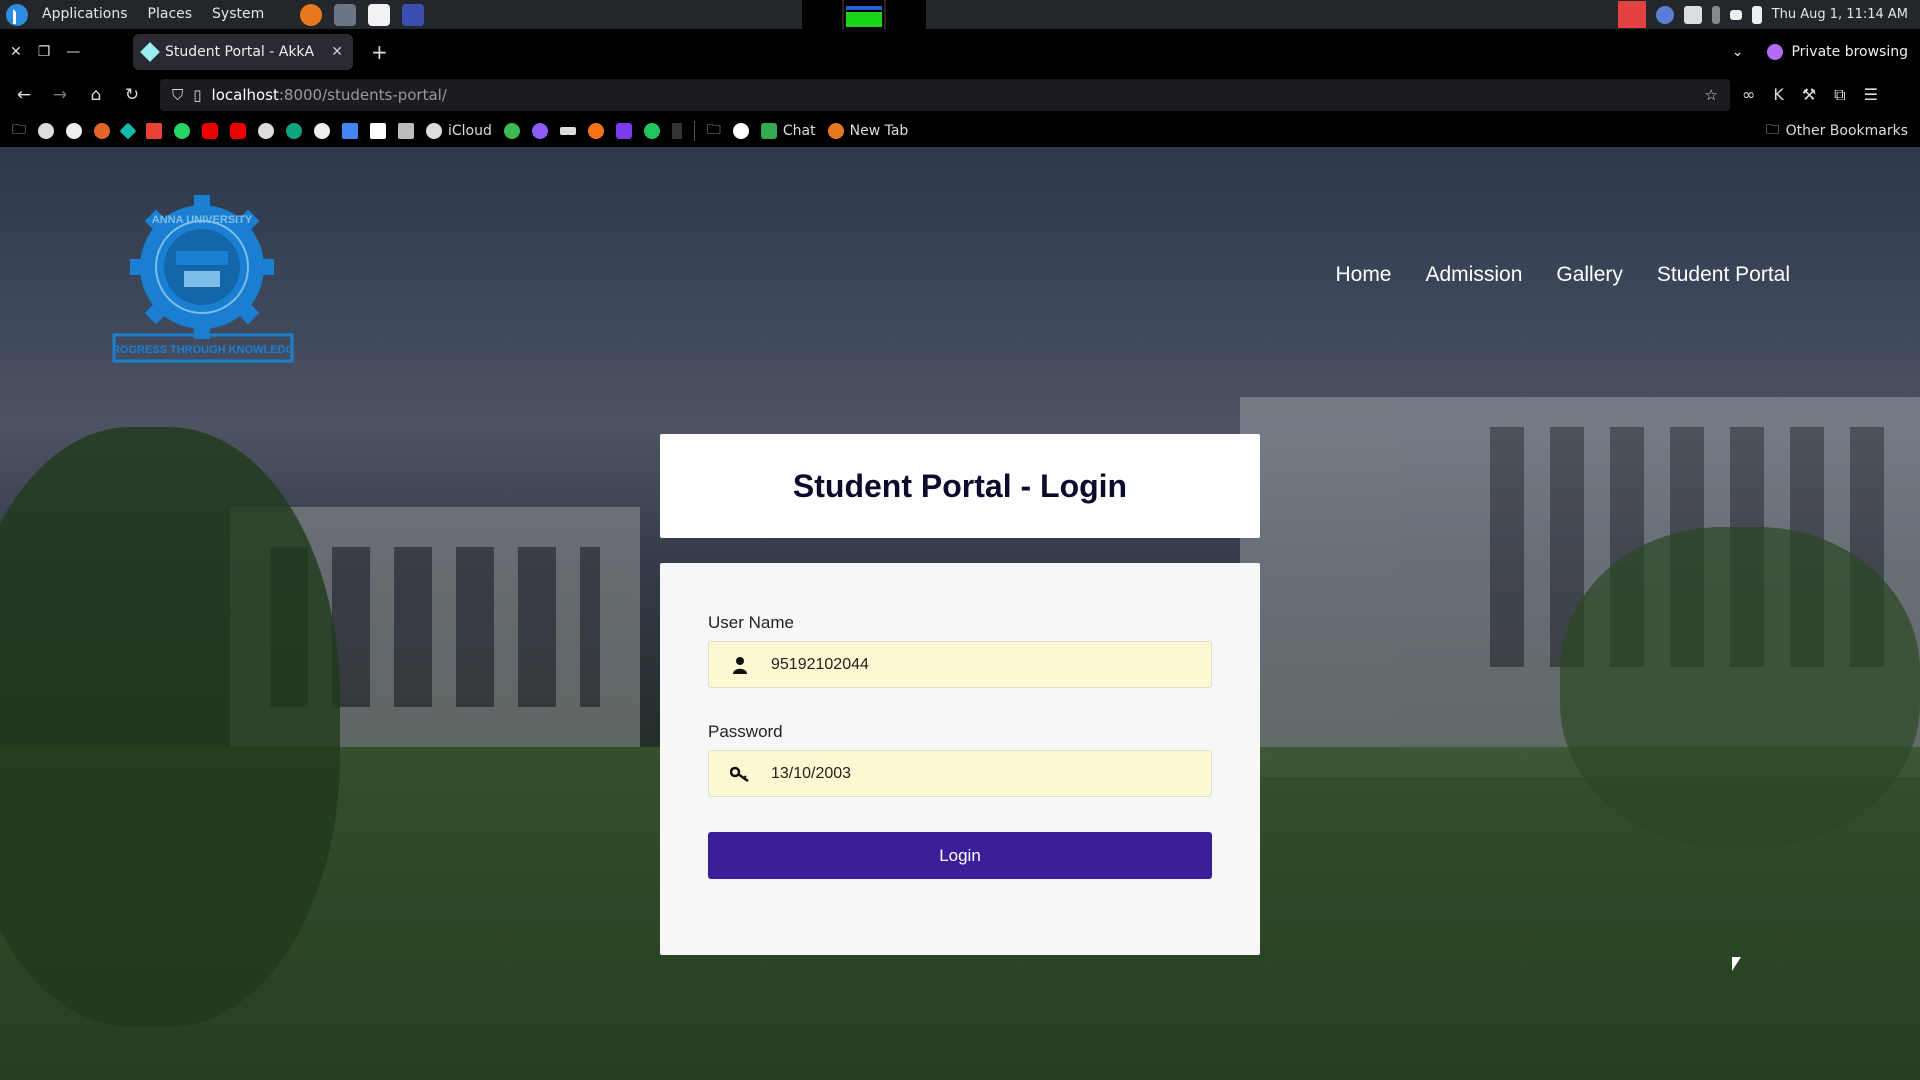 The height and width of the screenshot is (1080, 1920). What do you see at coordinates (1715, 14) in the screenshot?
I see `bluetooth-icon` at bounding box center [1715, 14].